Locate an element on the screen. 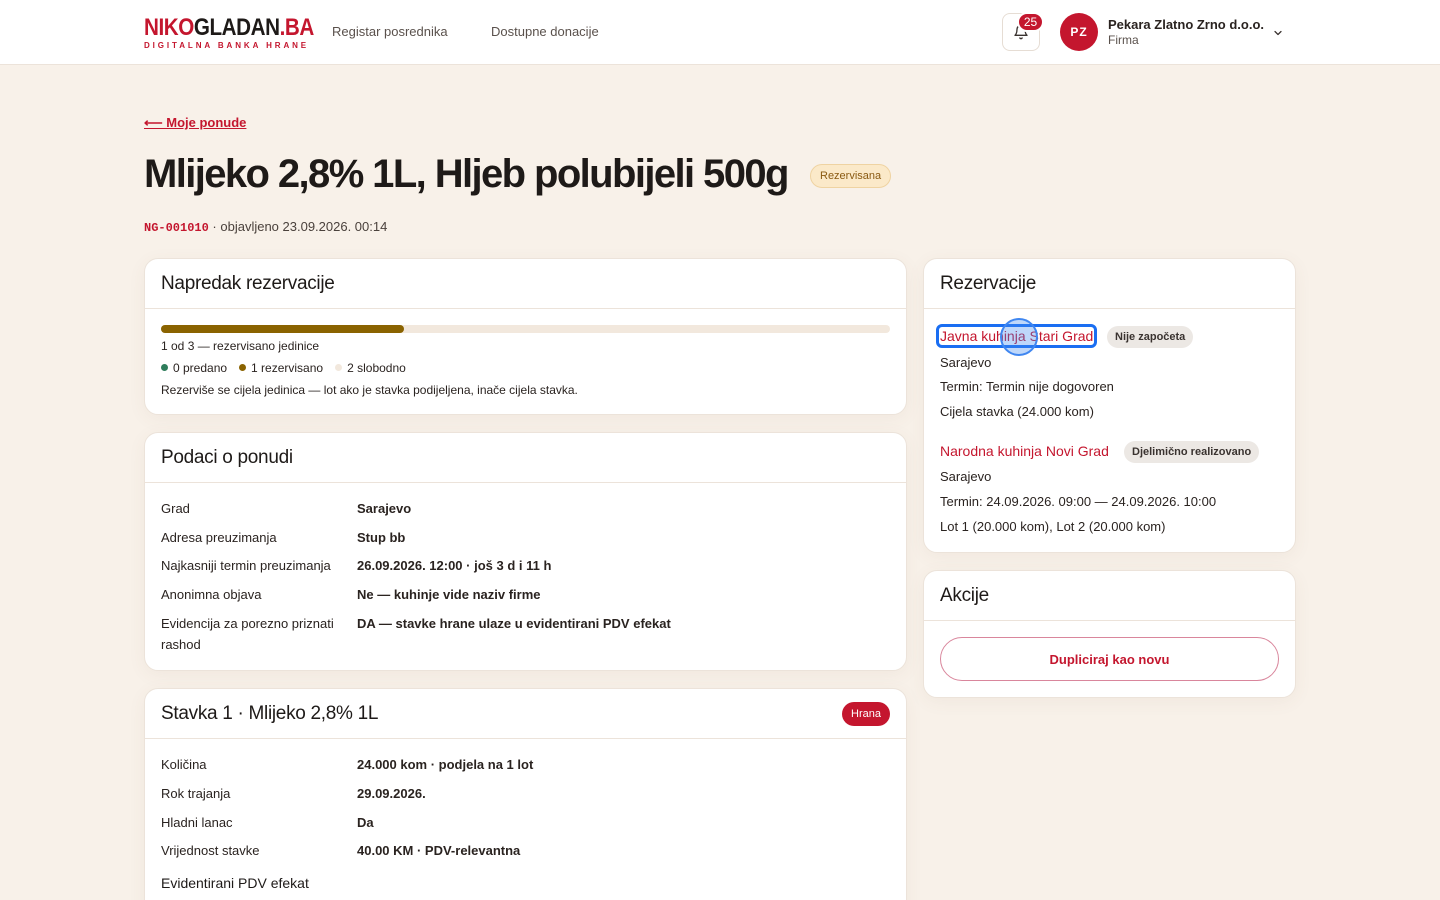  reservation-amount: Cijela stavka (24.000 kom) is located at coordinates (1017, 411).